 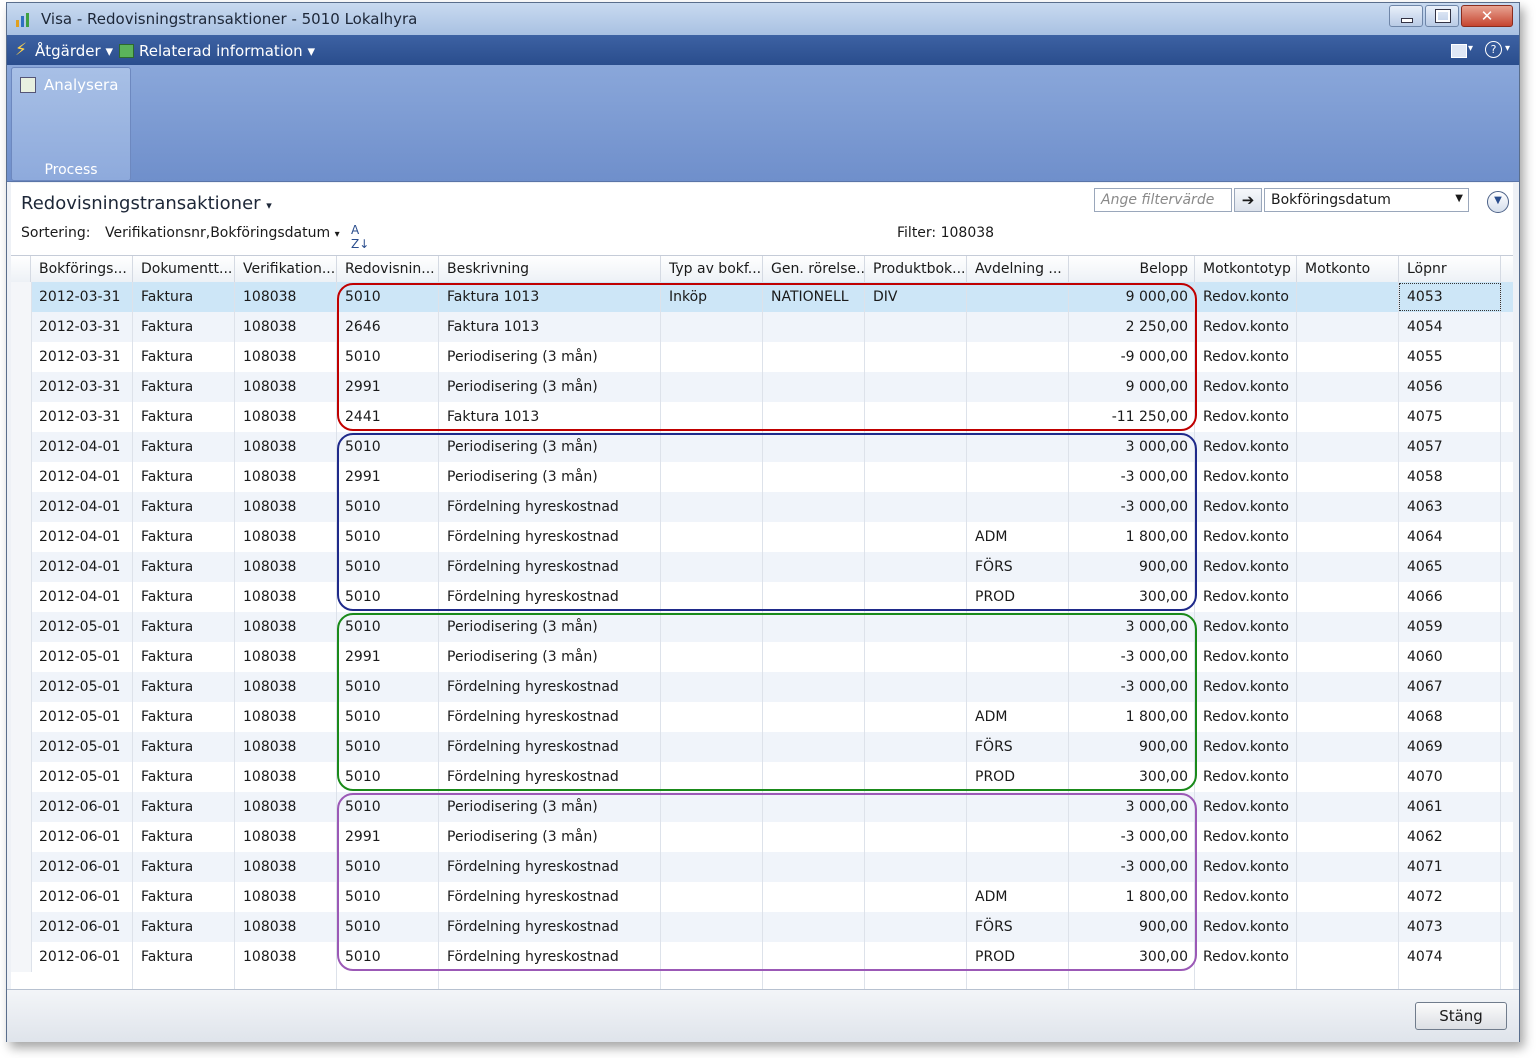 I want to click on help-icon: ?, so click(x=1493, y=49).